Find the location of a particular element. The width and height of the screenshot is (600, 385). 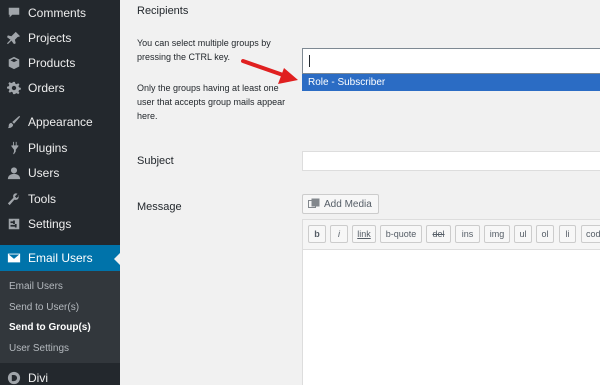

qt-blockquote-button: b-quote is located at coordinates (401, 234).